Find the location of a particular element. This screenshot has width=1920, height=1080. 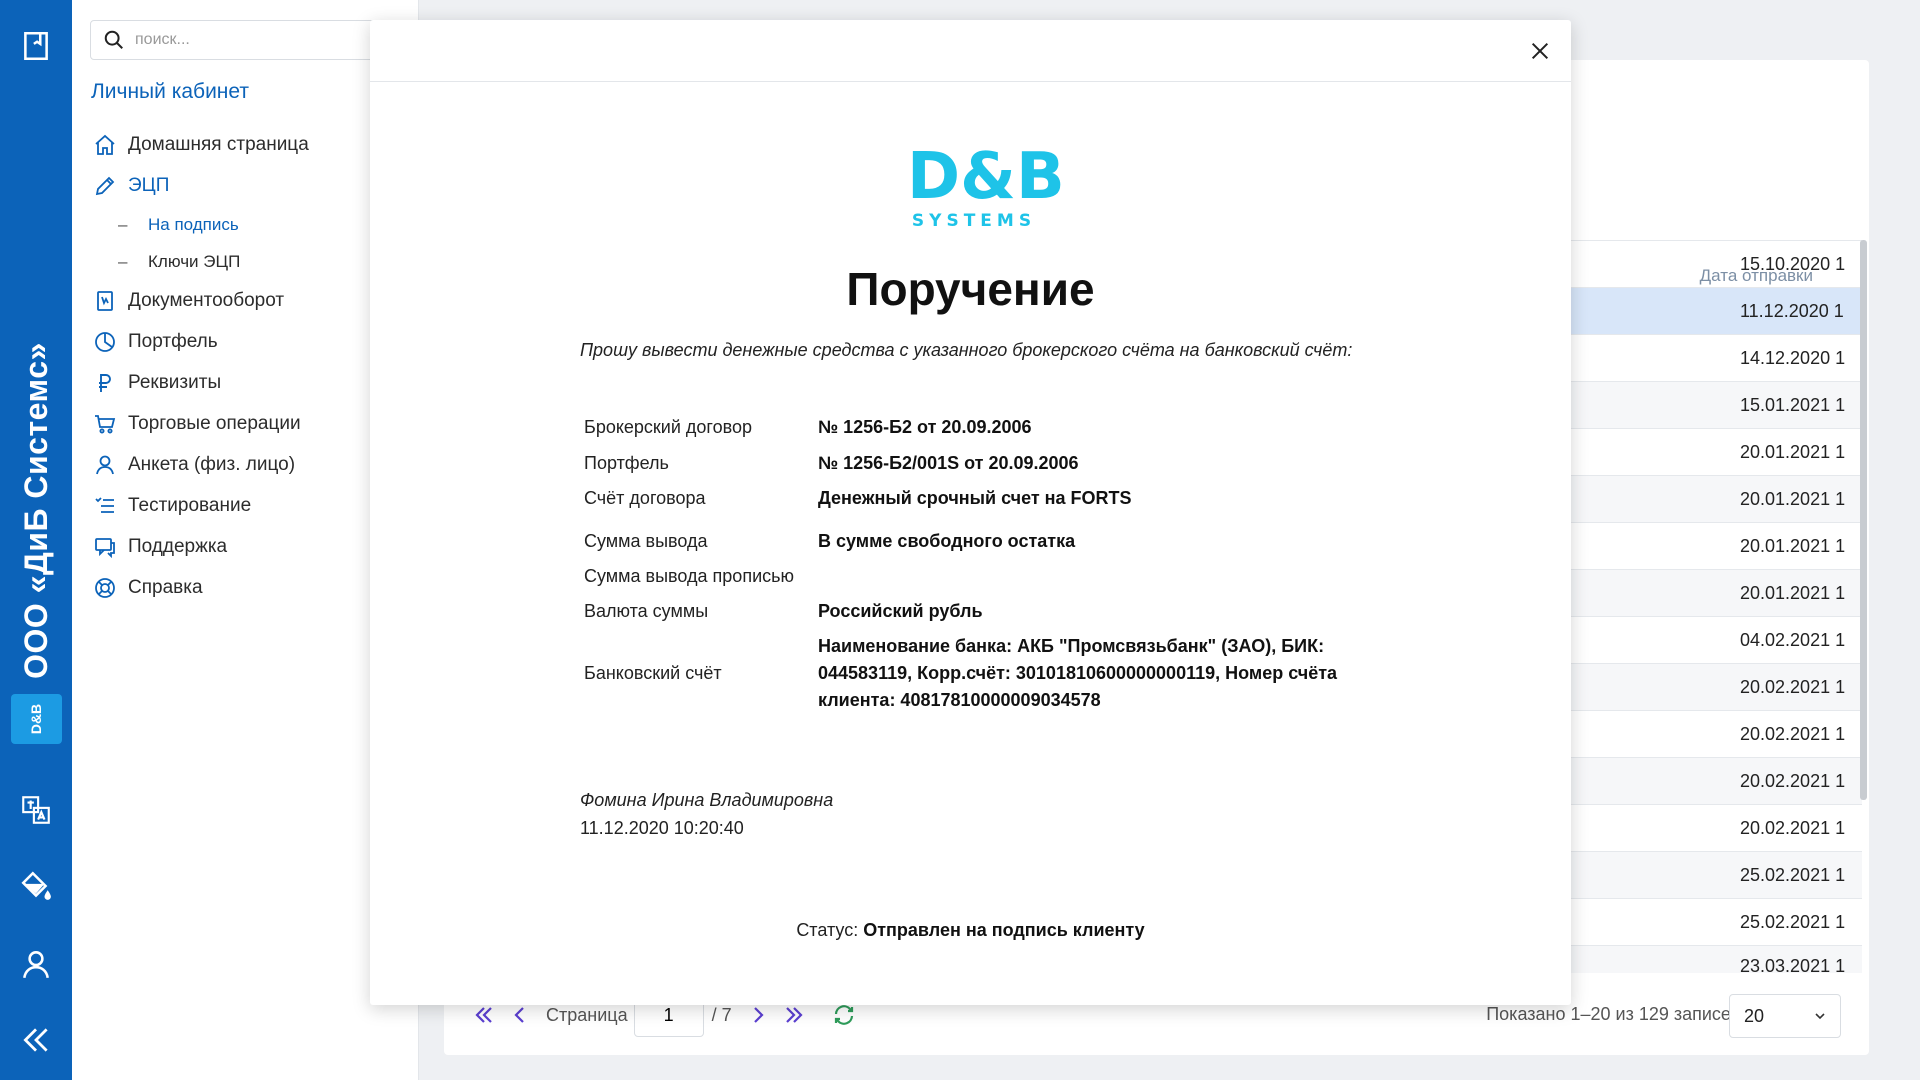

sidebar-item-docflow: Документооборот is located at coordinates (252, 300).